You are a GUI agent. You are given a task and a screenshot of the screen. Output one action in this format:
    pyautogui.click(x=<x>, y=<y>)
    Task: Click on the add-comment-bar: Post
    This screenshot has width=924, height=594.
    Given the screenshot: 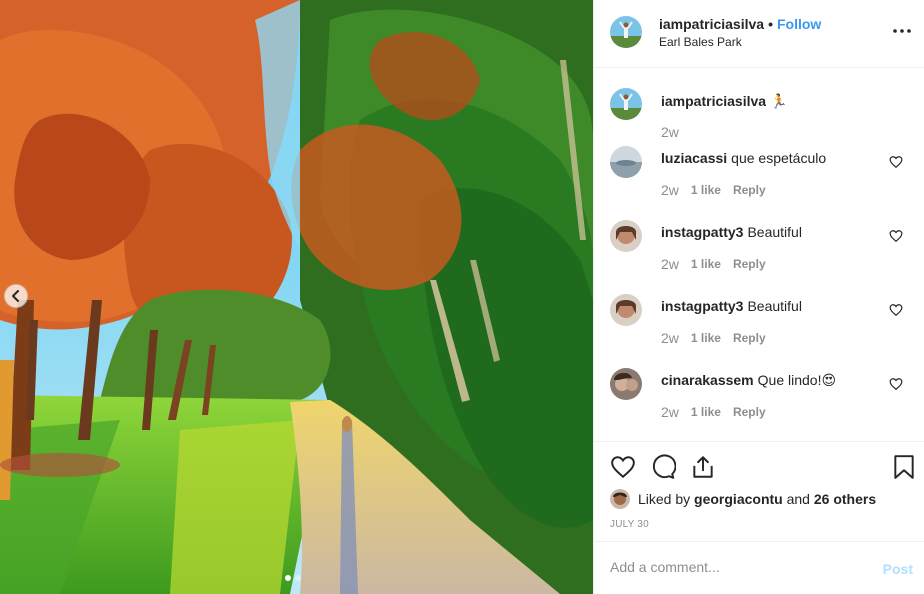 What is the action you would take?
    pyautogui.click(x=759, y=567)
    